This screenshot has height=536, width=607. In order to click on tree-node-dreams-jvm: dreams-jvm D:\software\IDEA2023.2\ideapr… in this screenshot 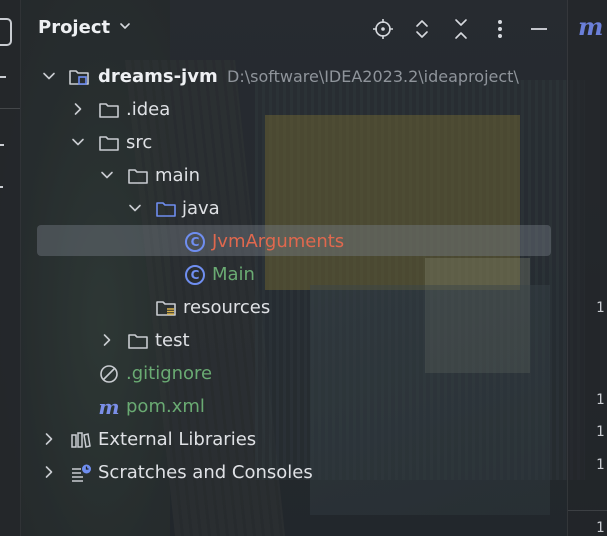, I will do `click(293, 76)`.